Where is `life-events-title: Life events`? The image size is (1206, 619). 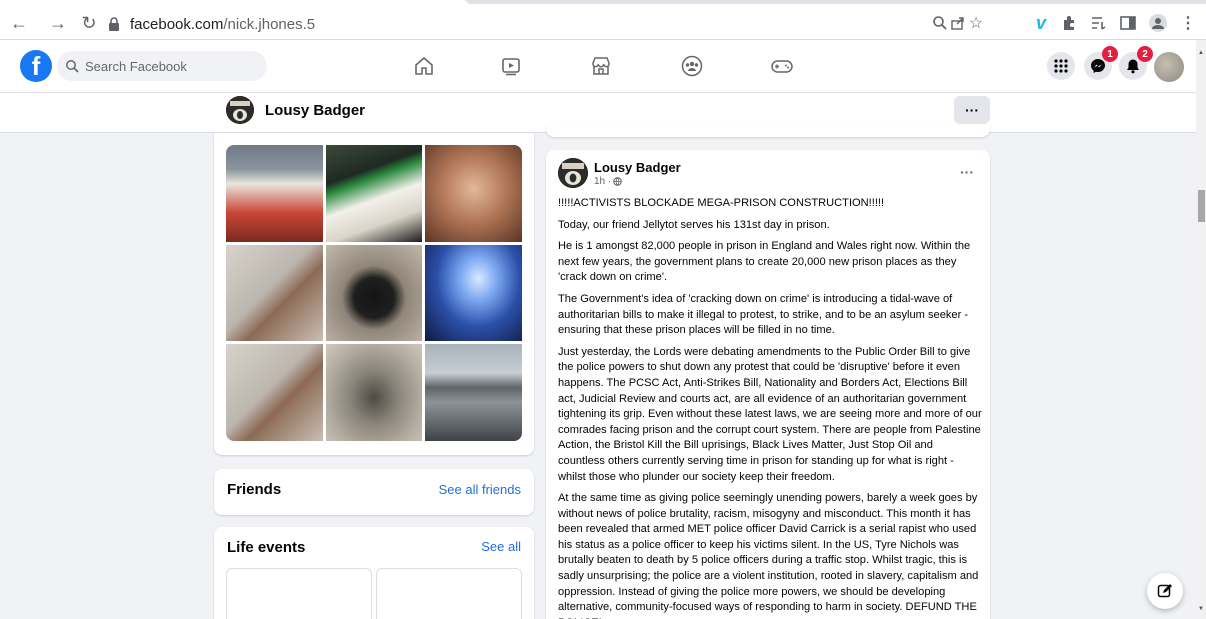 life-events-title: Life events is located at coordinates (266, 547).